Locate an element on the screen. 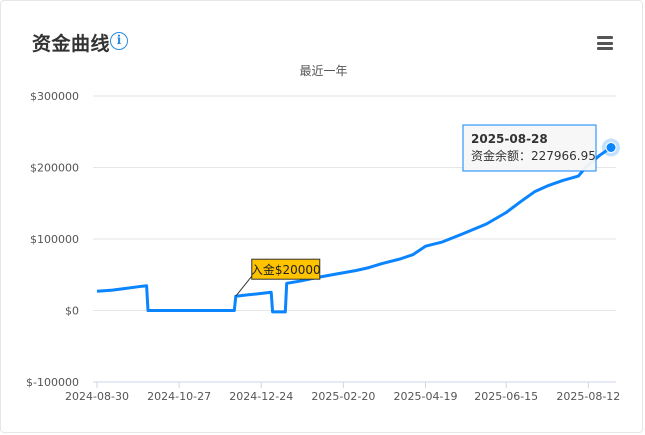 The width and height of the screenshot is (645, 435). y-tick-label: $100000 is located at coordinates (54, 239).